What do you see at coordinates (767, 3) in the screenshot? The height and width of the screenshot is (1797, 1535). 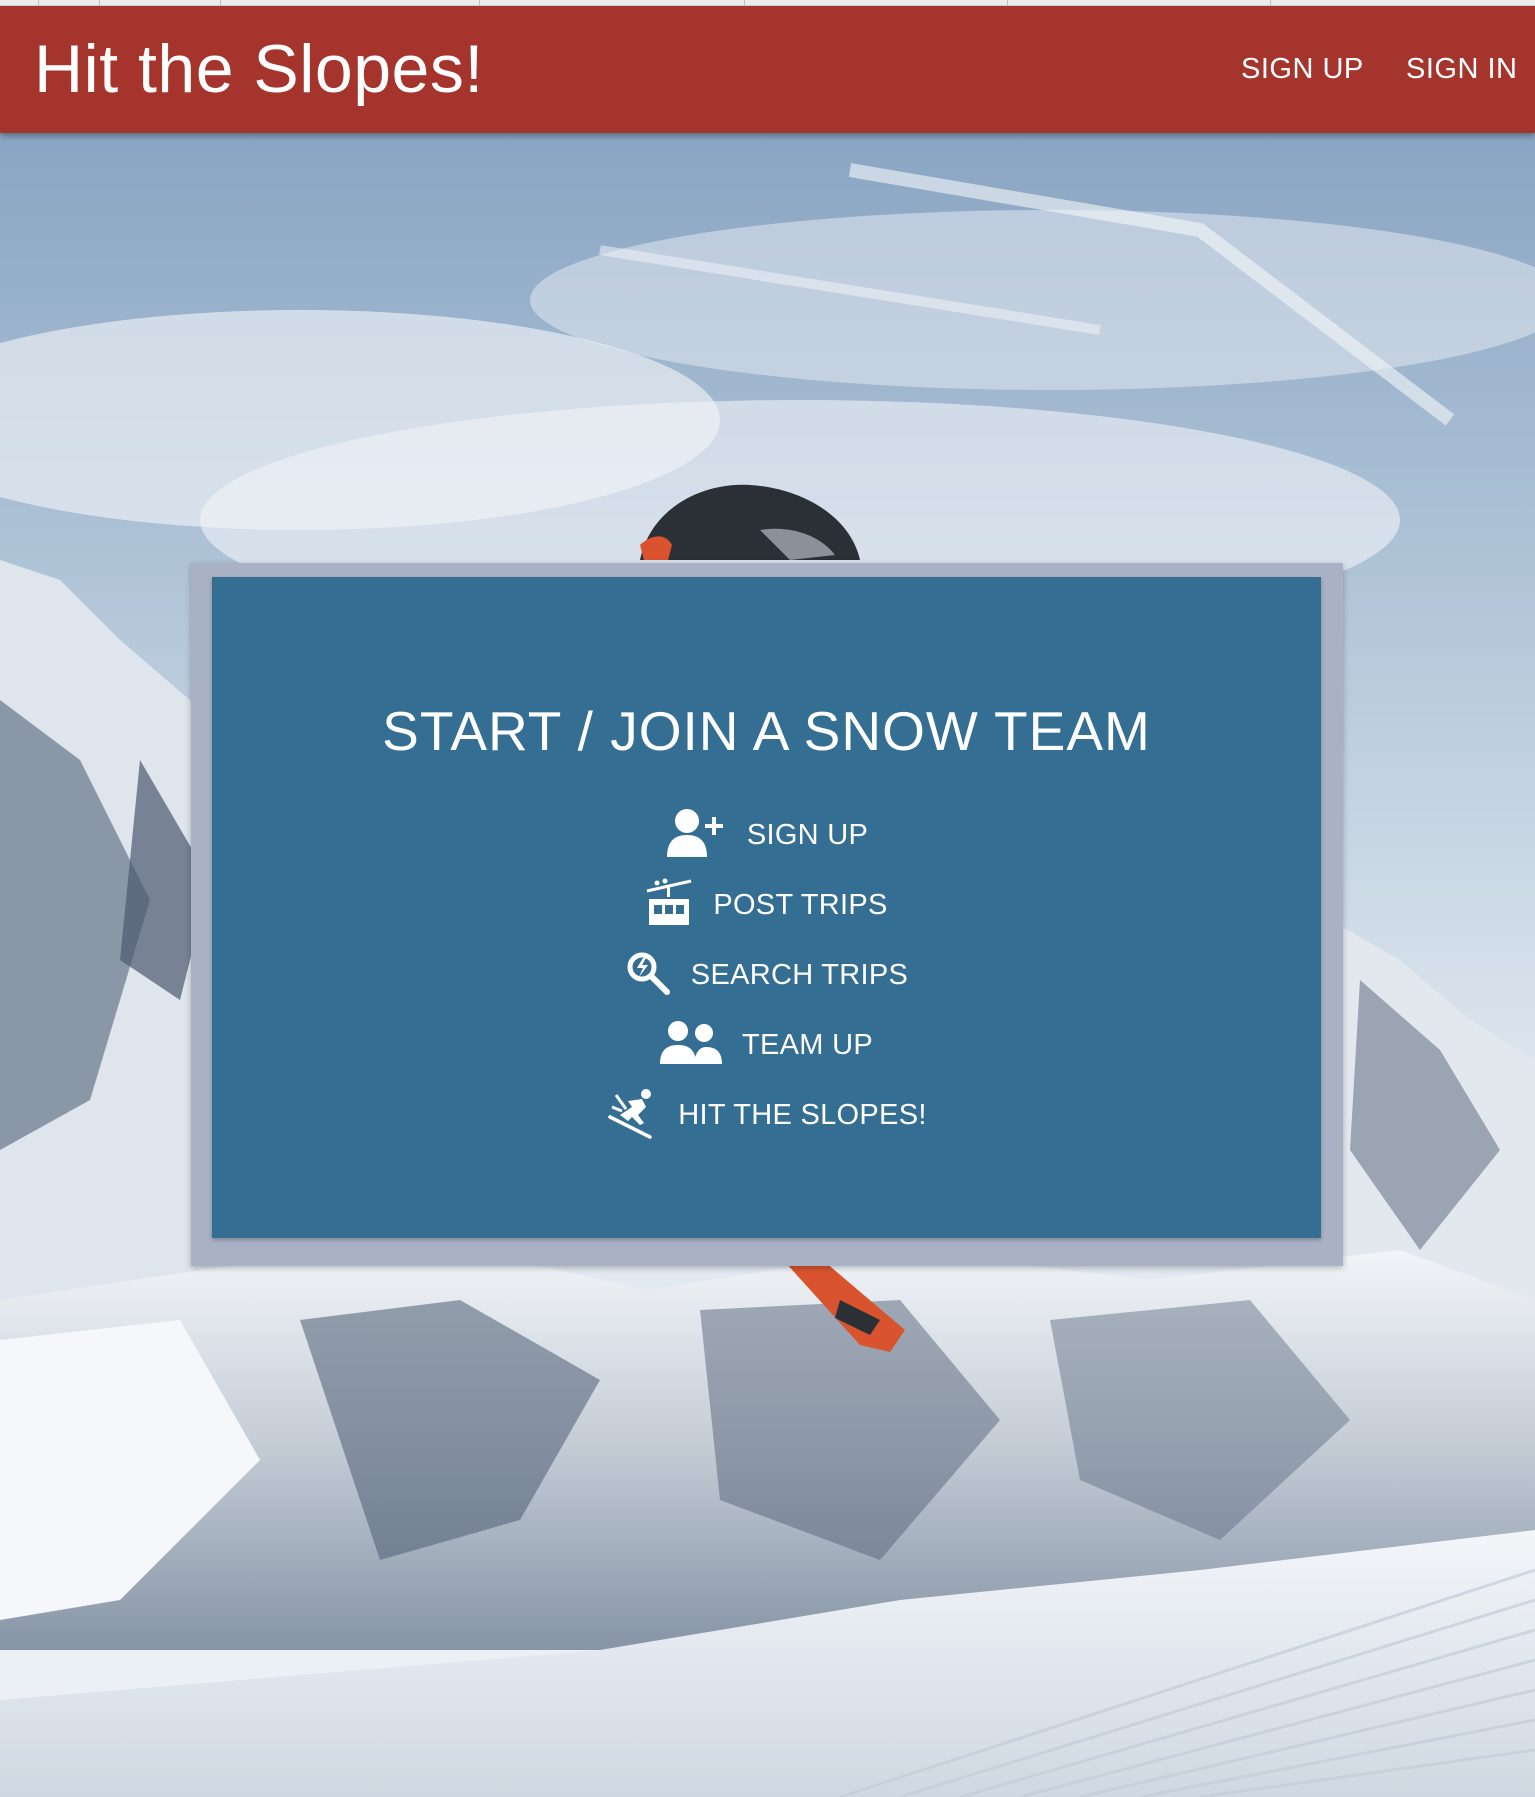 I see `browser-tab-strip` at bounding box center [767, 3].